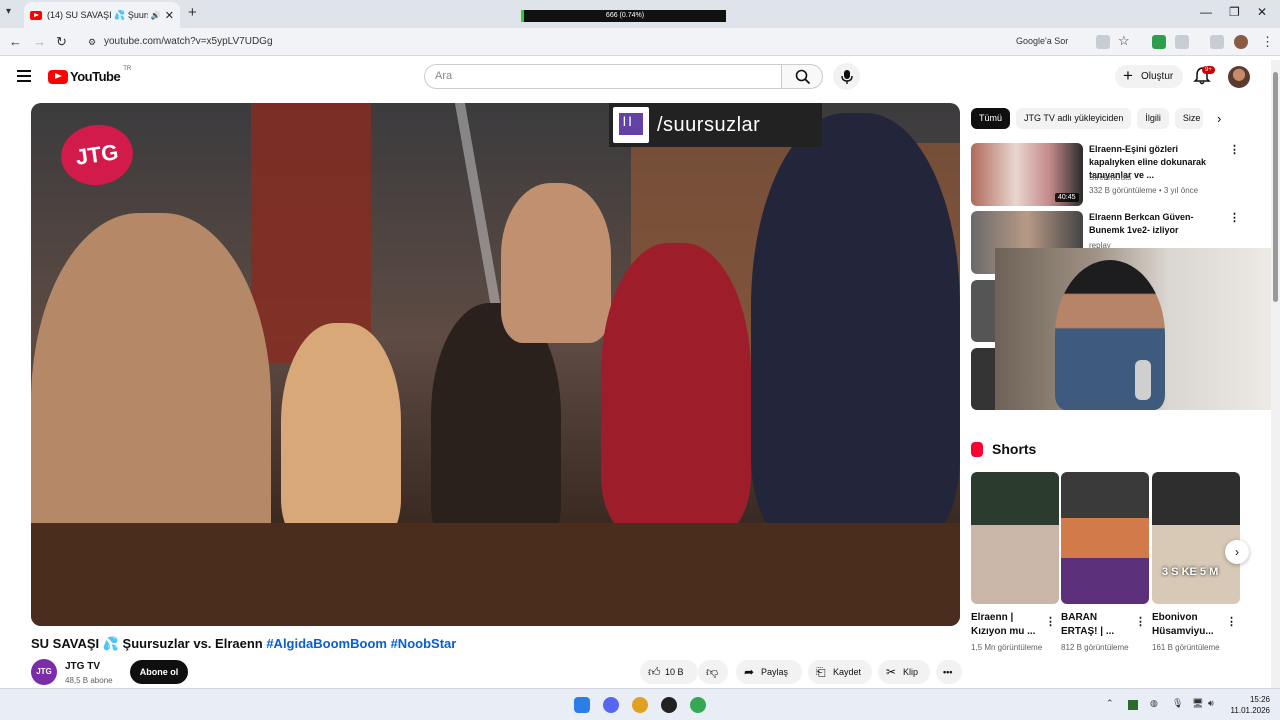  What do you see at coordinates (1208, 70) in the screenshot?
I see `notification-count-badge: 9+` at bounding box center [1208, 70].